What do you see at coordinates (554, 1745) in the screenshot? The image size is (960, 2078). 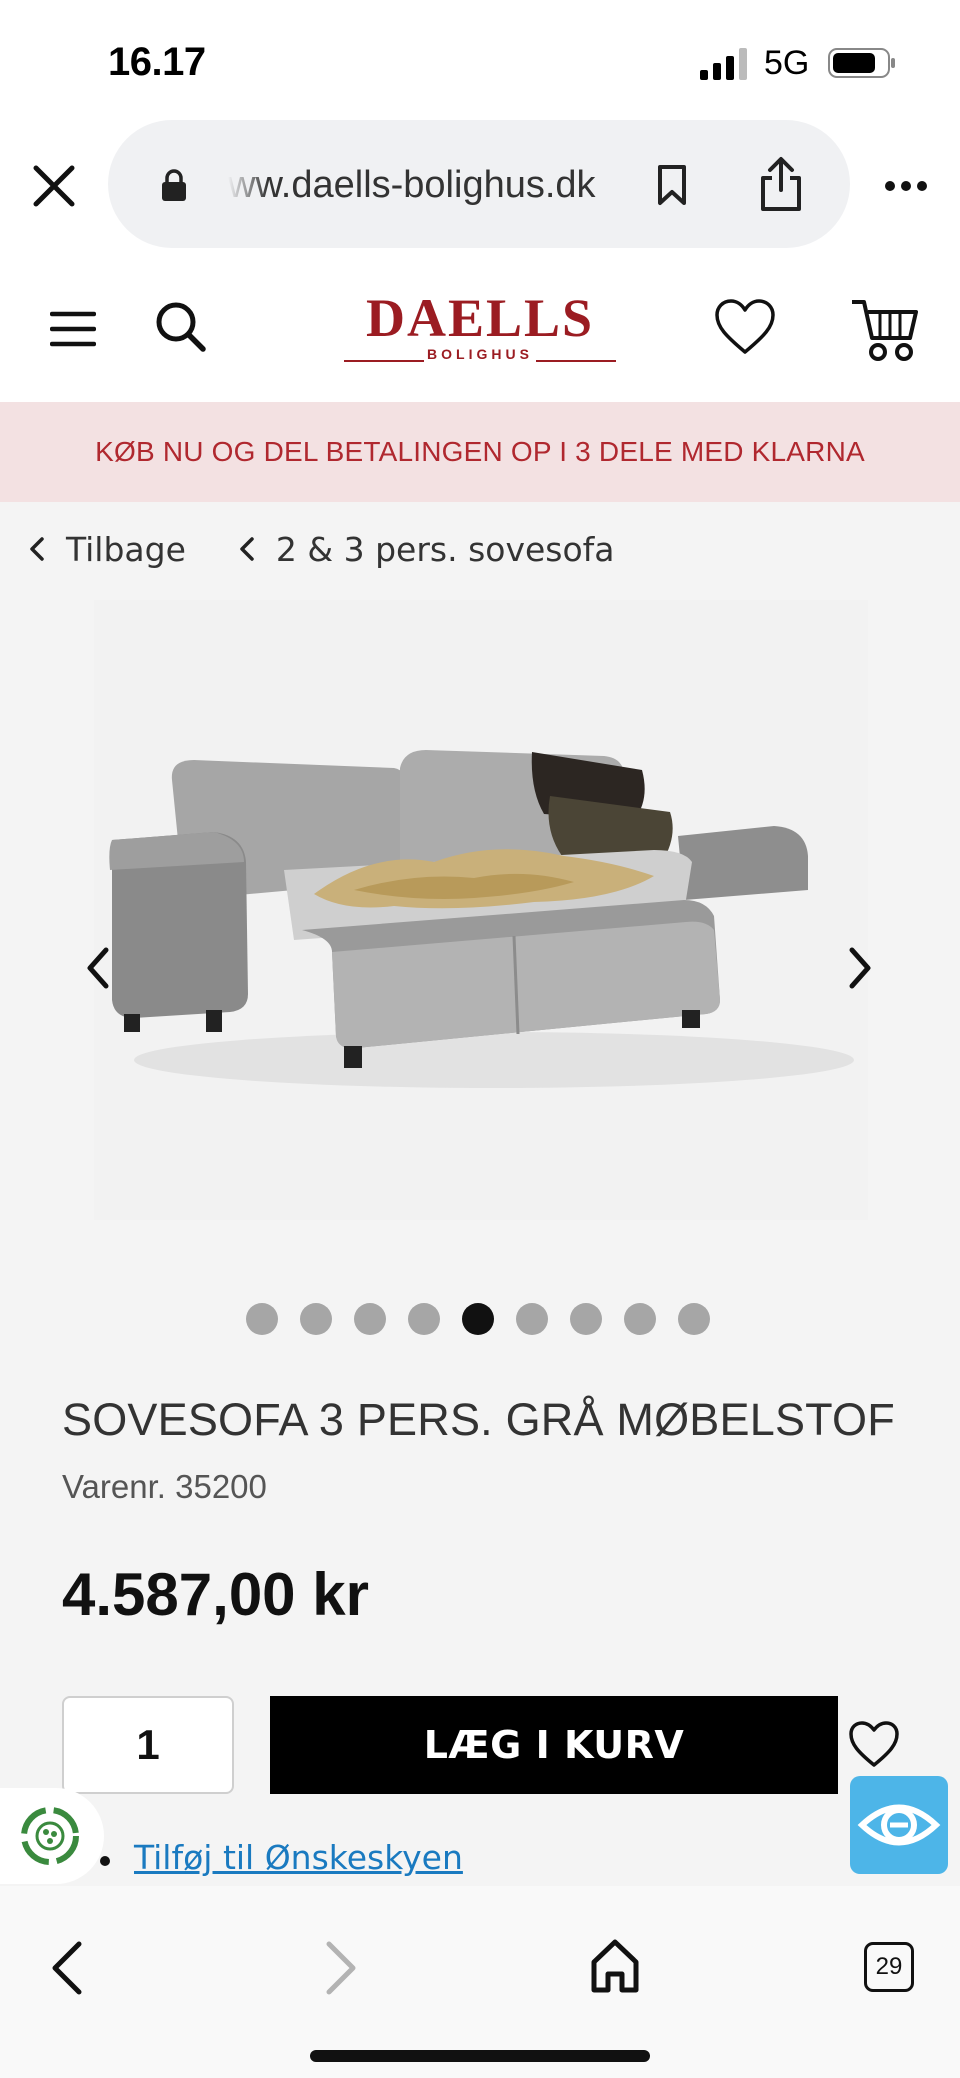 I see `add-to-cart-button: LÆG I KURV` at bounding box center [554, 1745].